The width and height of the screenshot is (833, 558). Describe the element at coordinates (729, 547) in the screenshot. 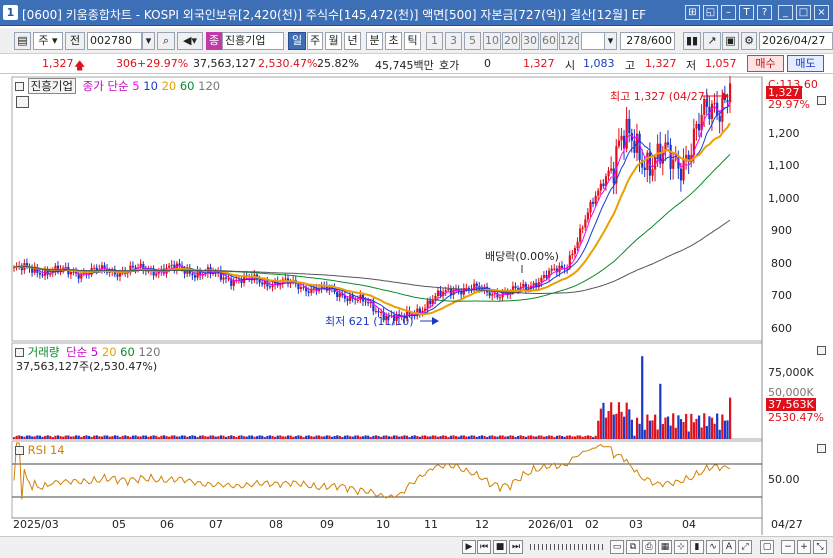

I see `text-icon: A` at that location.